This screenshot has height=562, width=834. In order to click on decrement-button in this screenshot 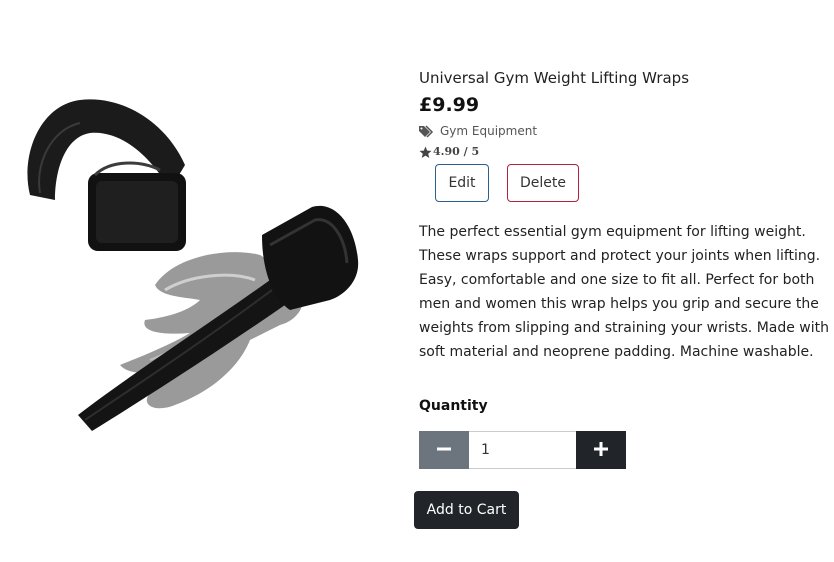, I will do `click(444, 450)`.